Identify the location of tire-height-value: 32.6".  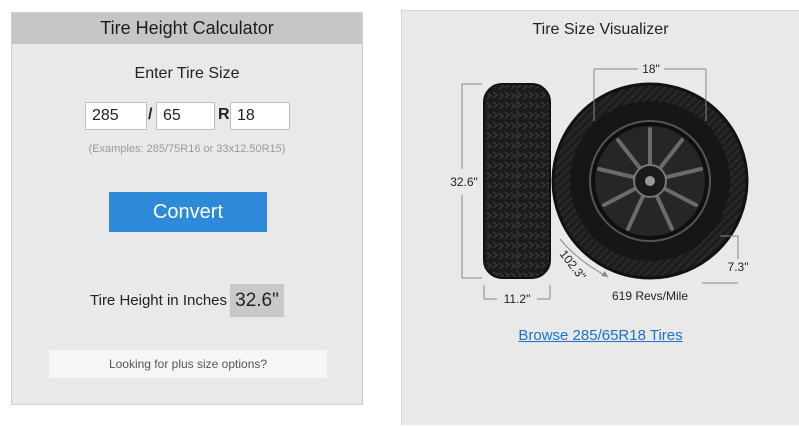
(257, 300).